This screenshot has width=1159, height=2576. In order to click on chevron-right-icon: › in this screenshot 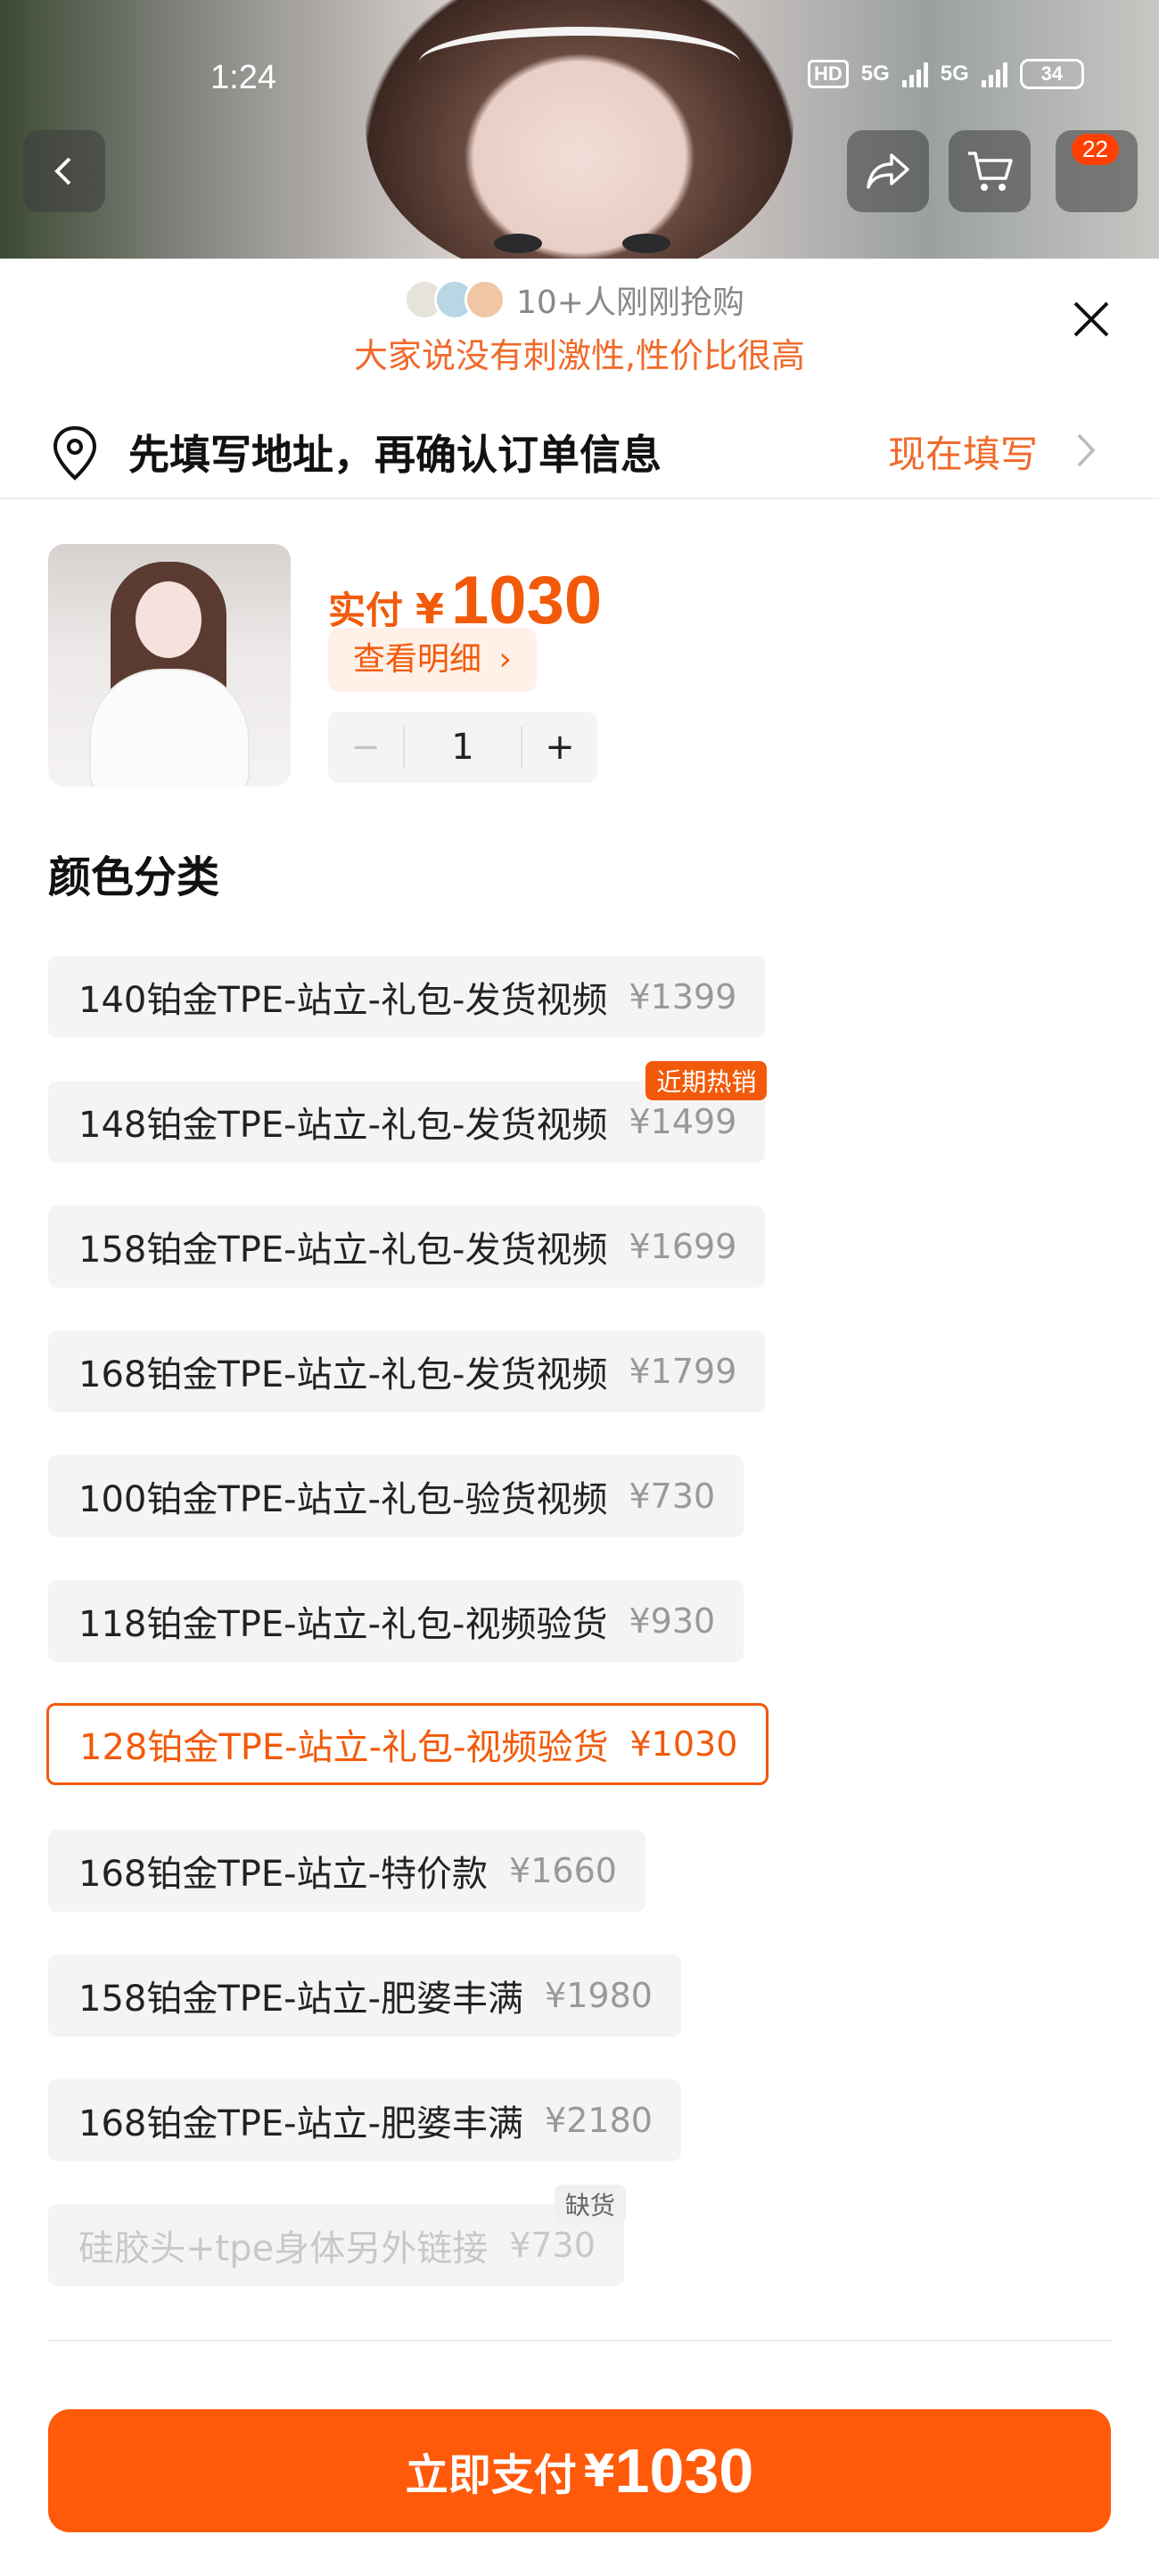, I will do `click(505, 659)`.